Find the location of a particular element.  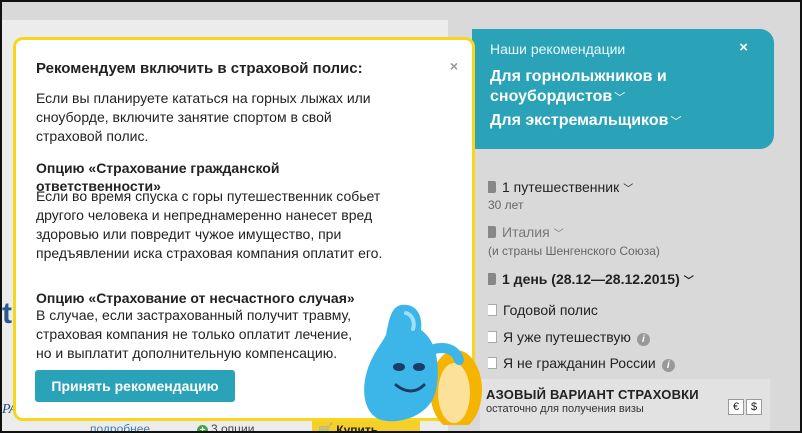

mascot-illustration is located at coordinates (423, 364).